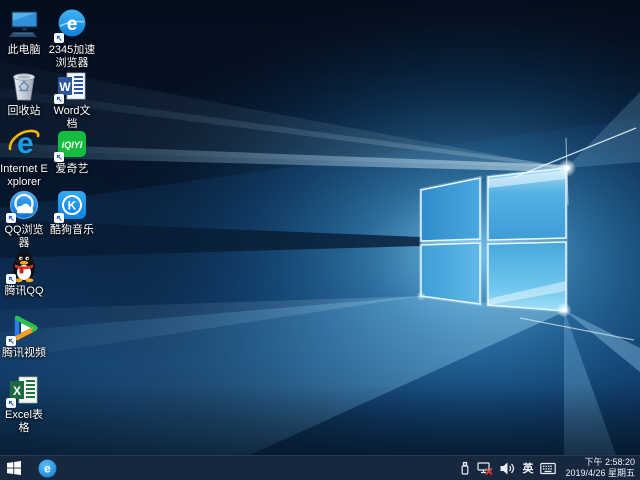  I want to click on desktop-icon-tencent-video: 腾讯视频, so click(24, 335).